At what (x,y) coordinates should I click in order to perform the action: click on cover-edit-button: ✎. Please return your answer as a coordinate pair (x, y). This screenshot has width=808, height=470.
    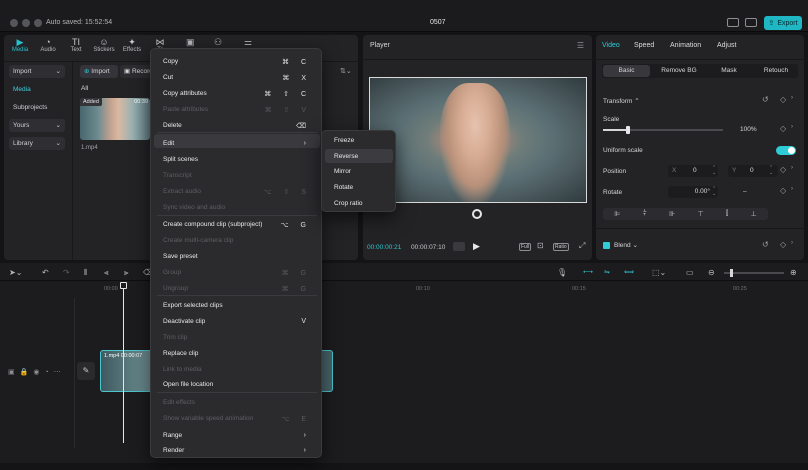
    Looking at the image, I should click on (86, 371).